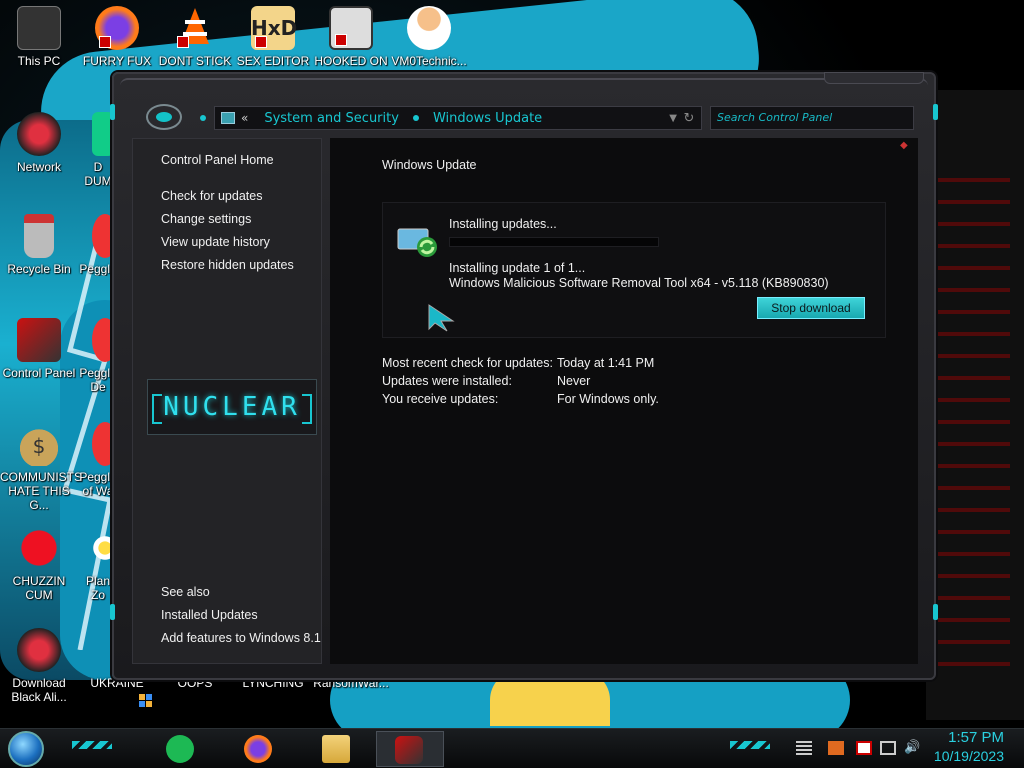 Image resolution: width=1024 pixels, height=768 pixels. What do you see at coordinates (912, 748) in the screenshot?
I see `volume-icon: 🔊` at bounding box center [912, 748].